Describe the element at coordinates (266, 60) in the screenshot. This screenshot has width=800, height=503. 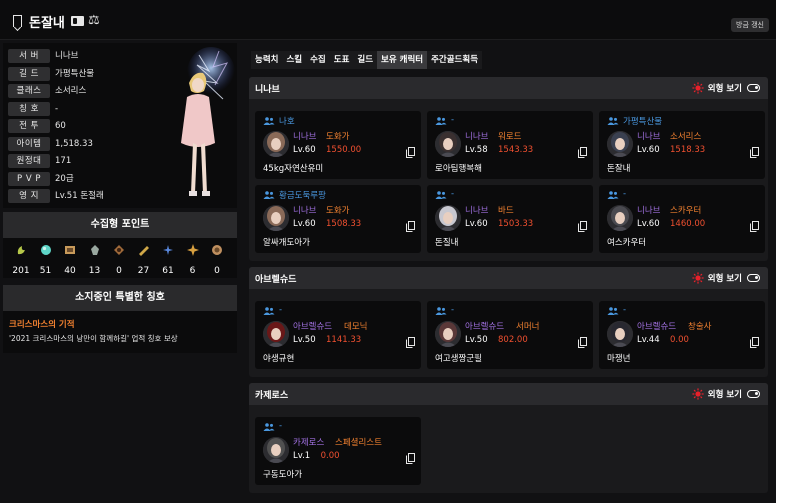
I see `tab-item: 능력치` at that location.